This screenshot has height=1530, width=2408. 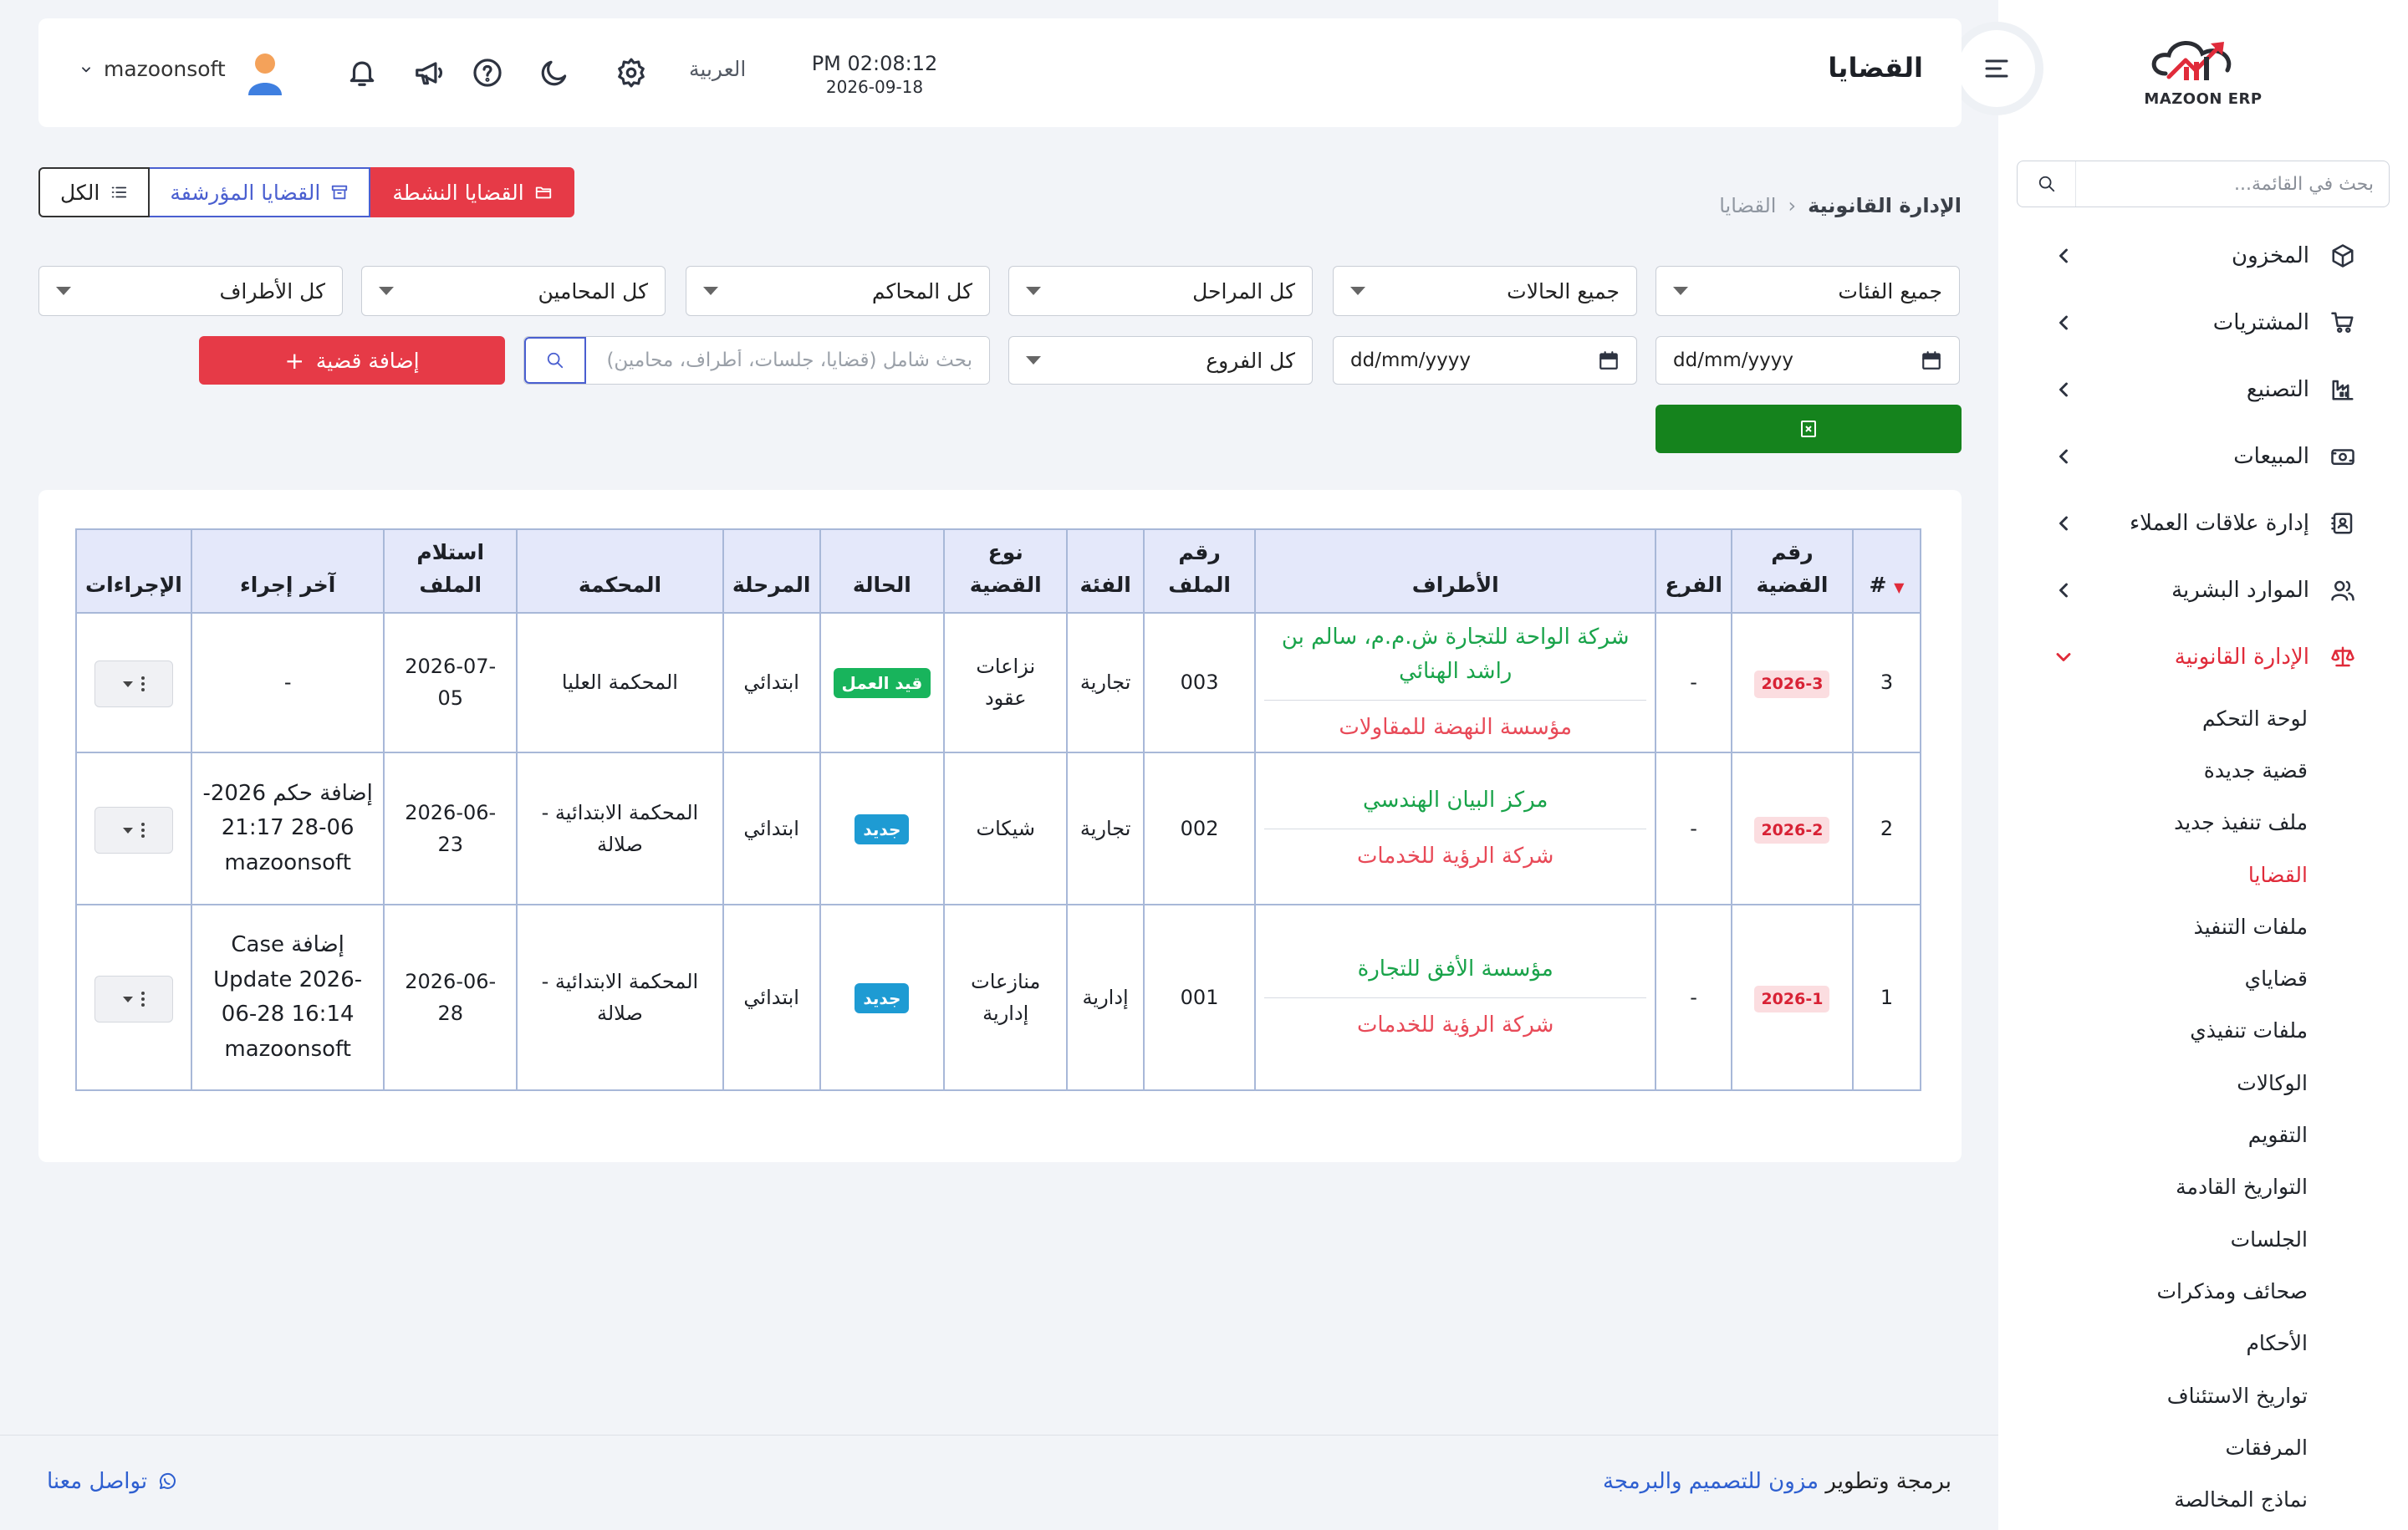 What do you see at coordinates (1792, 1000) in the screenshot?
I see `case-number-badge: 2026-1` at bounding box center [1792, 1000].